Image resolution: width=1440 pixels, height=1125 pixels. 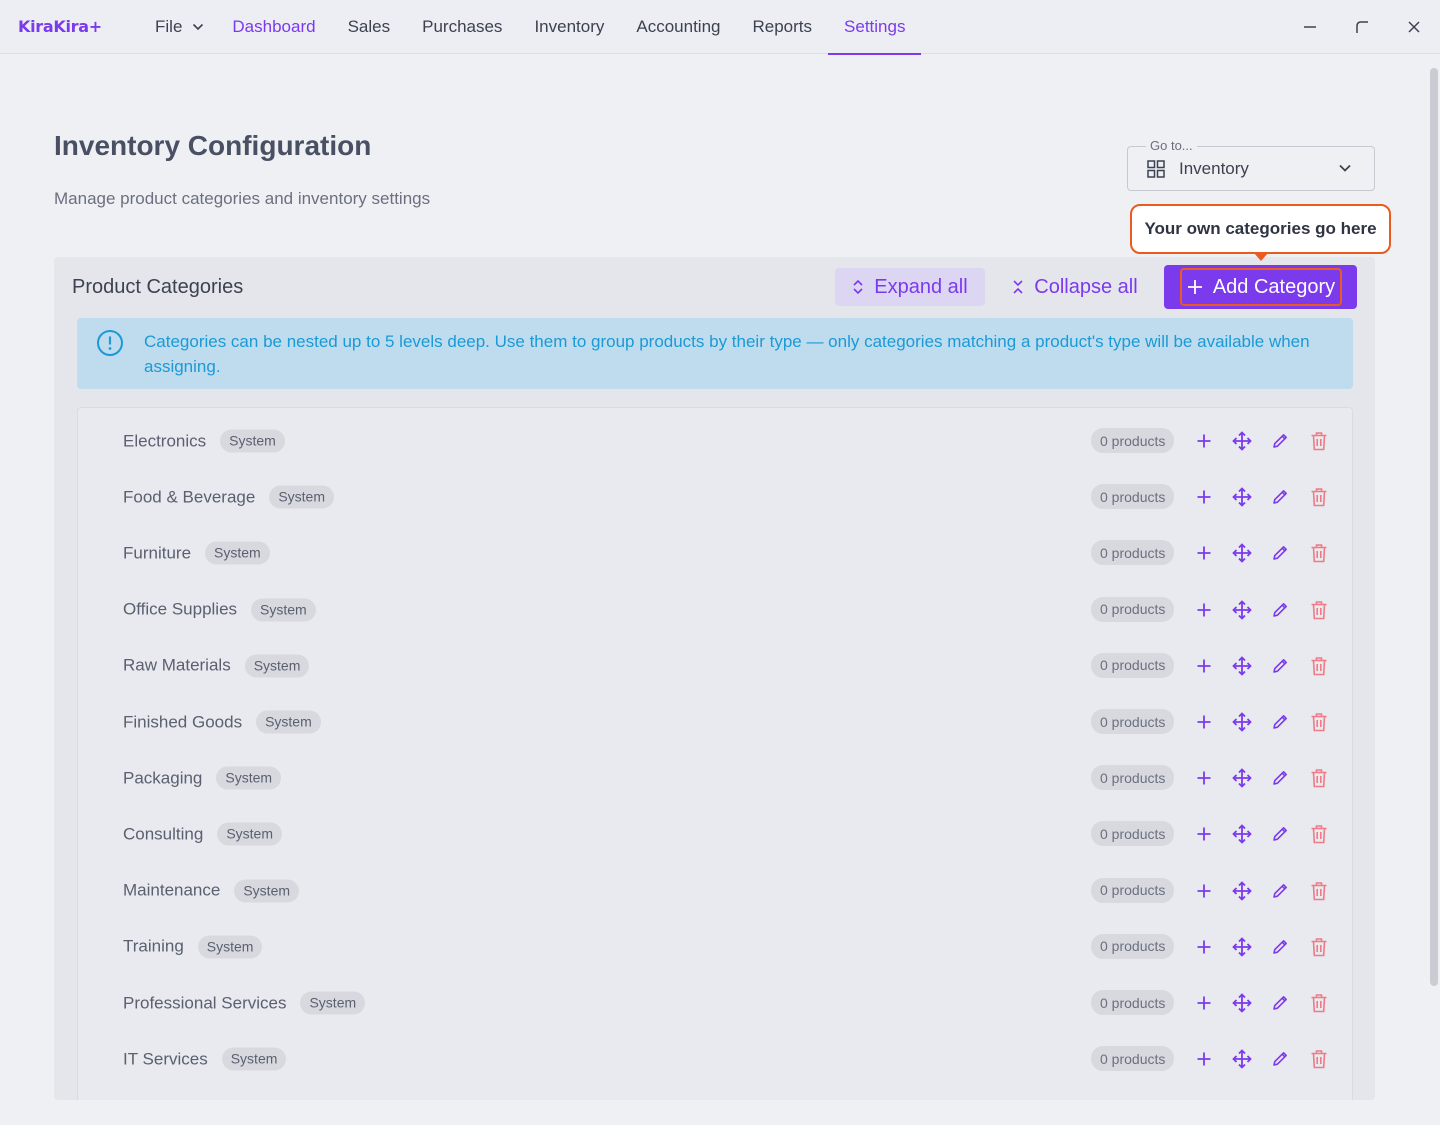 I want to click on add-category-highlight: Add Category, so click(x=1261, y=287).